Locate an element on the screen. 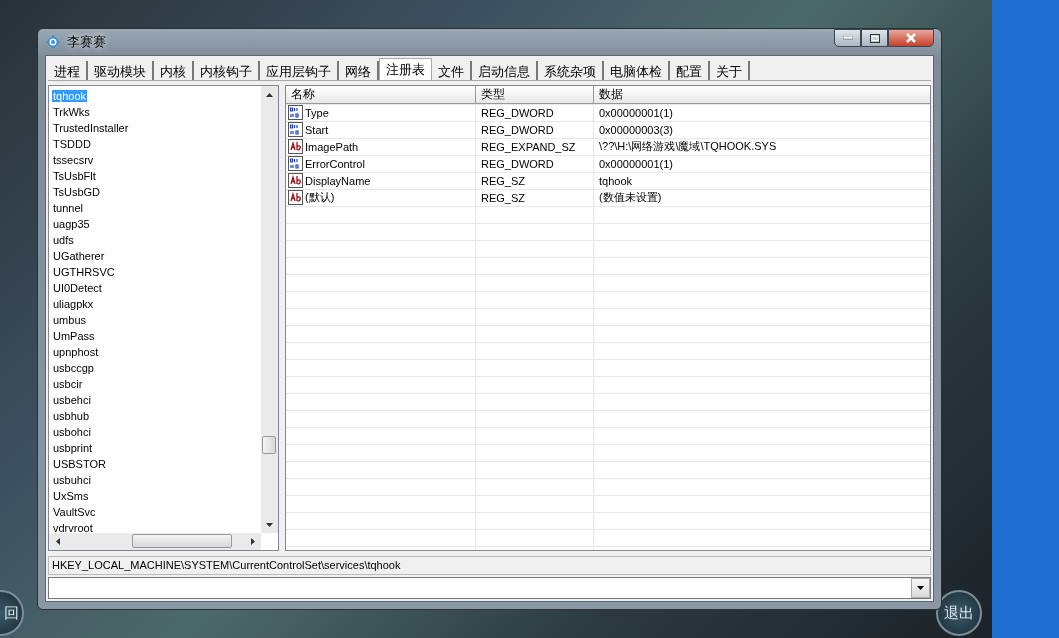  list-item: uagp35 is located at coordinates (71, 224).